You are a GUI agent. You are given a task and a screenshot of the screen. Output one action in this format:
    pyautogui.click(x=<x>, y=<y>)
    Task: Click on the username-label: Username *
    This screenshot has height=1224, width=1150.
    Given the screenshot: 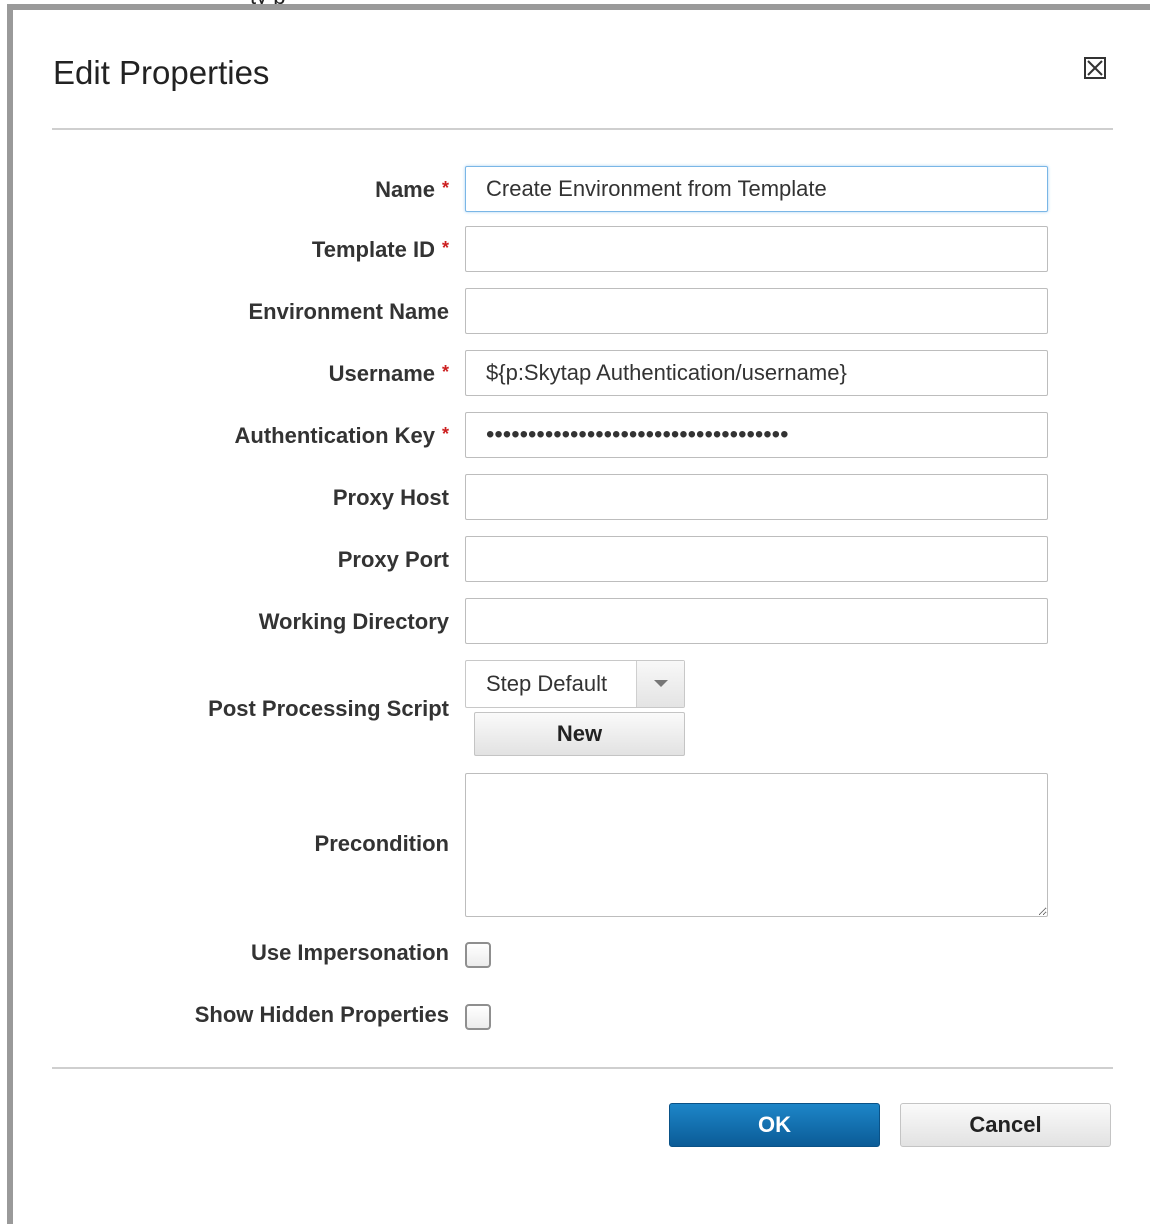 What is the action you would take?
    pyautogui.click(x=388, y=373)
    